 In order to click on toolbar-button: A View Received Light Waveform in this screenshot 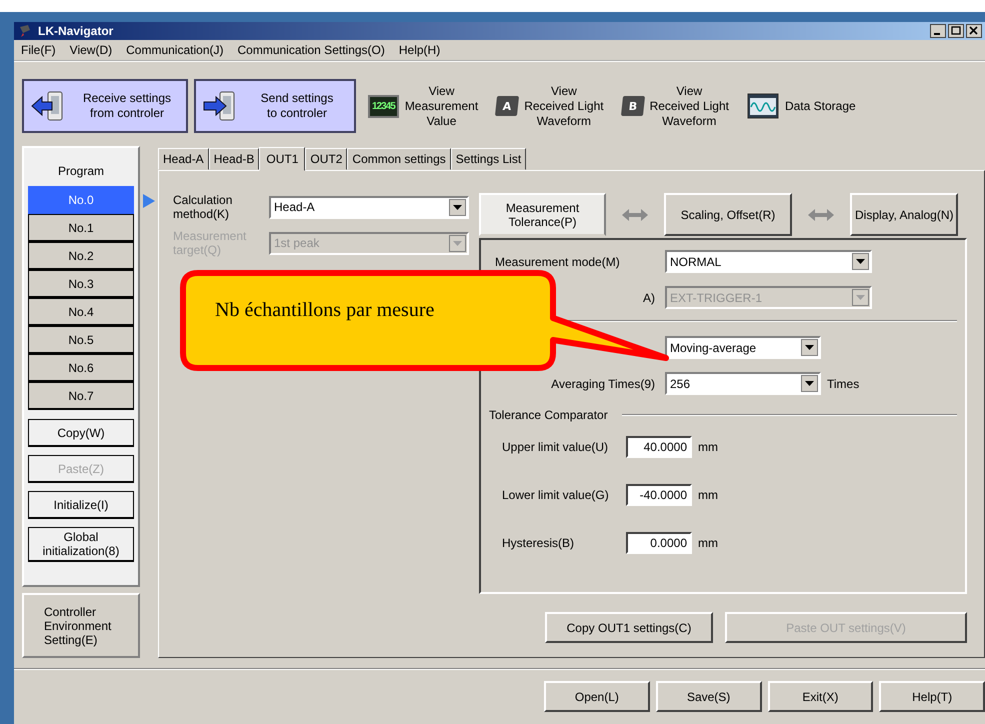, I will do `click(550, 106)`.